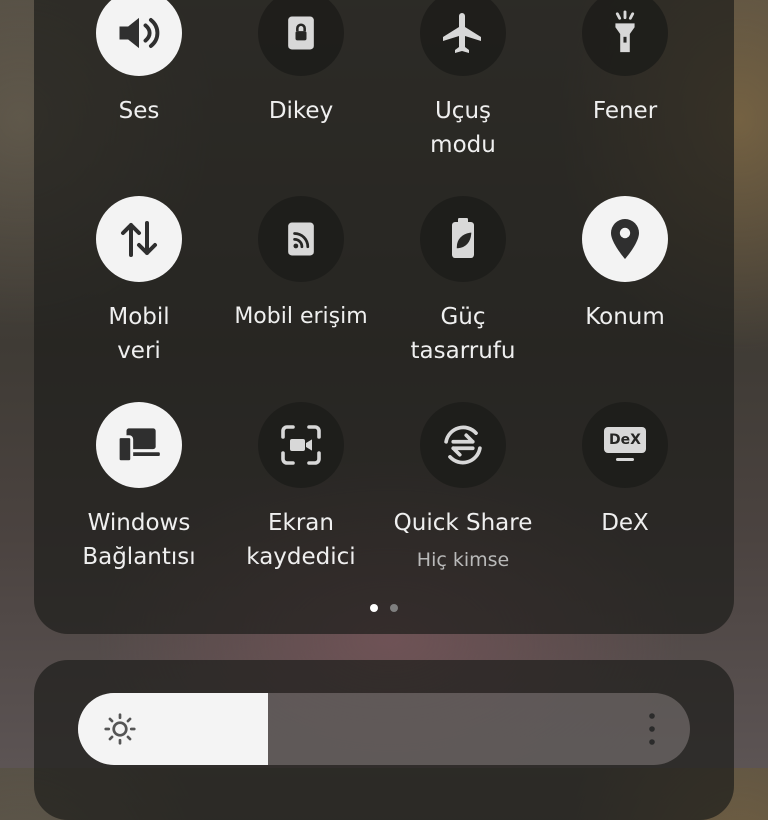 The image size is (768, 820). What do you see at coordinates (625, 31) in the screenshot?
I see `flashlight-icon` at bounding box center [625, 31].